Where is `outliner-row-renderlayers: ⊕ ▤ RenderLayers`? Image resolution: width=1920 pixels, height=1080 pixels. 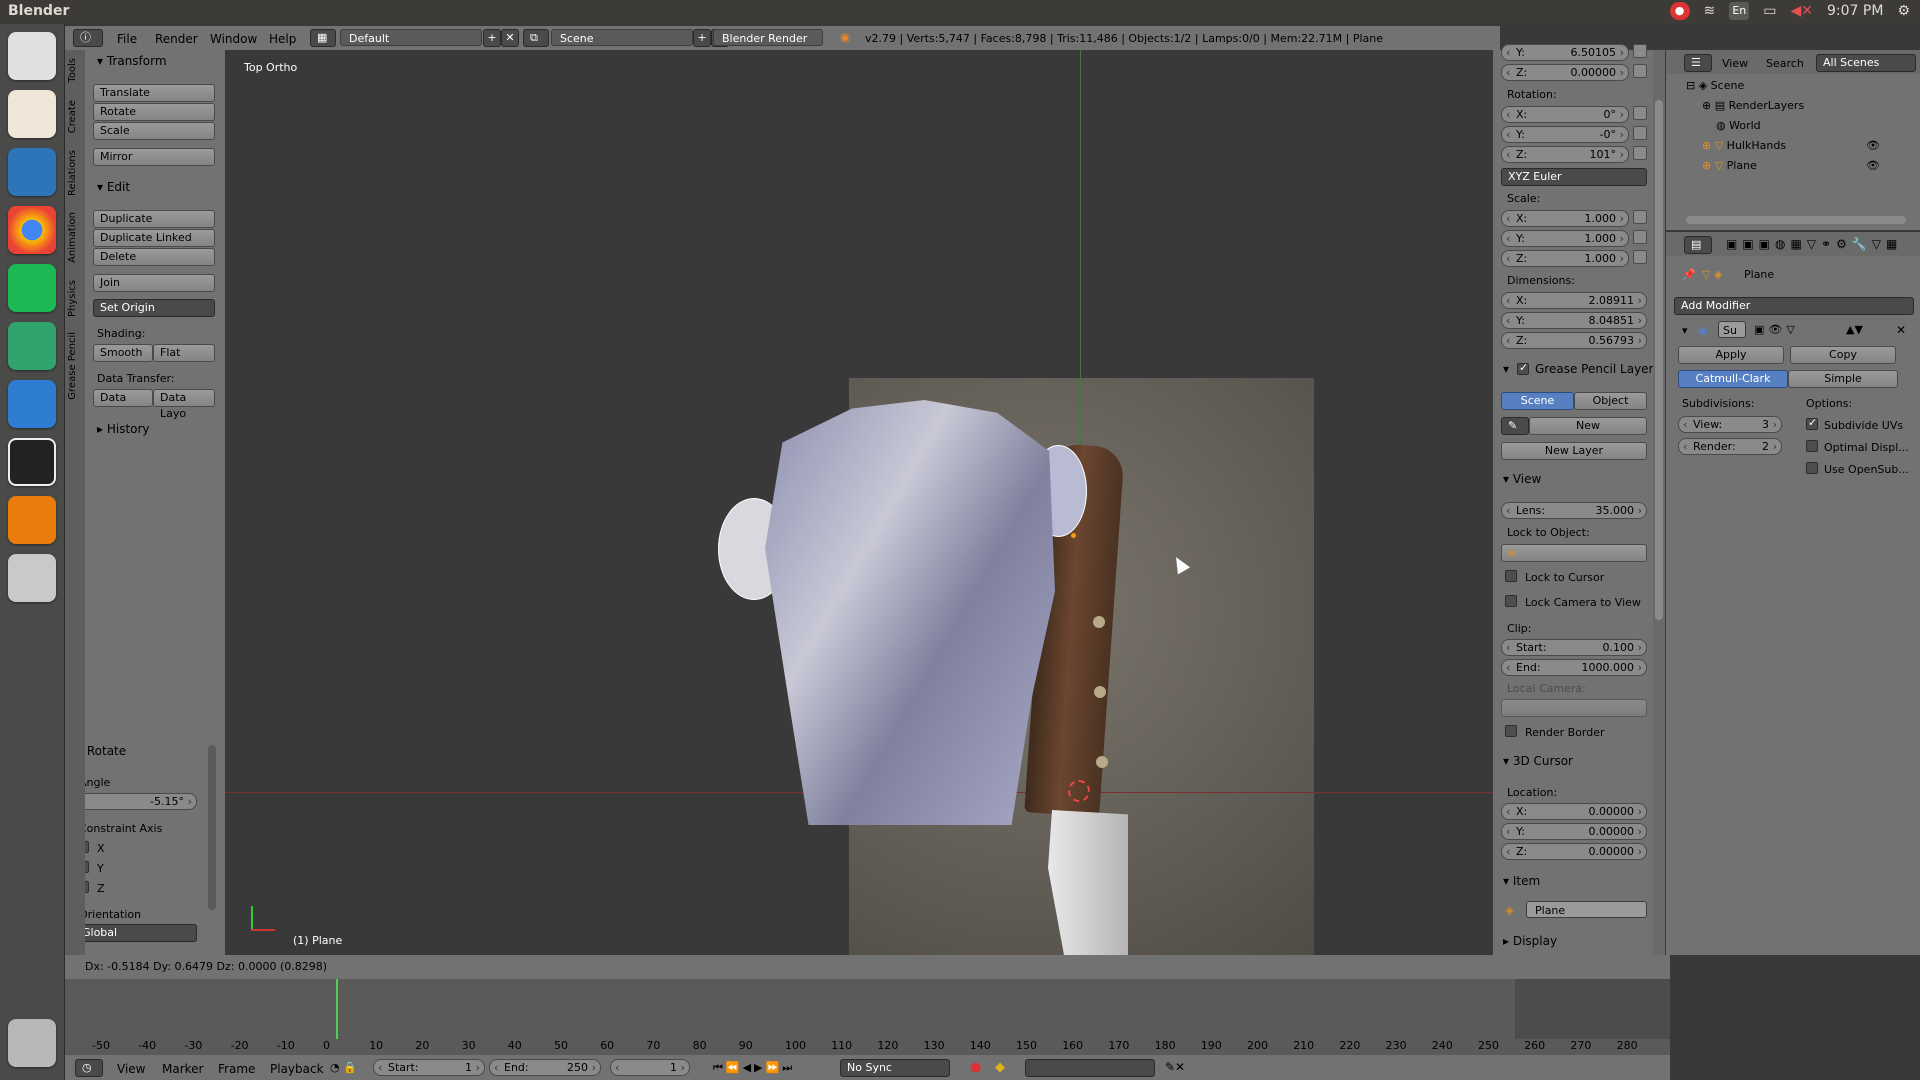
outliner-row-renderlayers: ⊕ ▤ RenderLayers is located at coordinates (1807, 106).